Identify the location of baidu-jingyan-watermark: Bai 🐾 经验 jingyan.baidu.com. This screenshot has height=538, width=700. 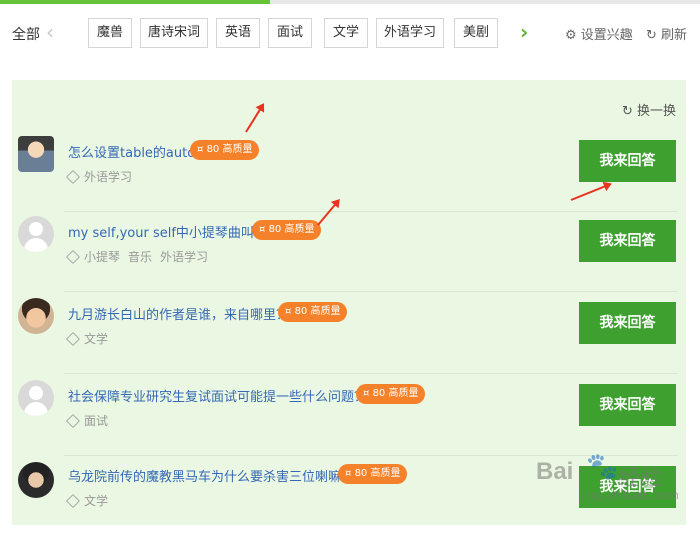
(616, 482).